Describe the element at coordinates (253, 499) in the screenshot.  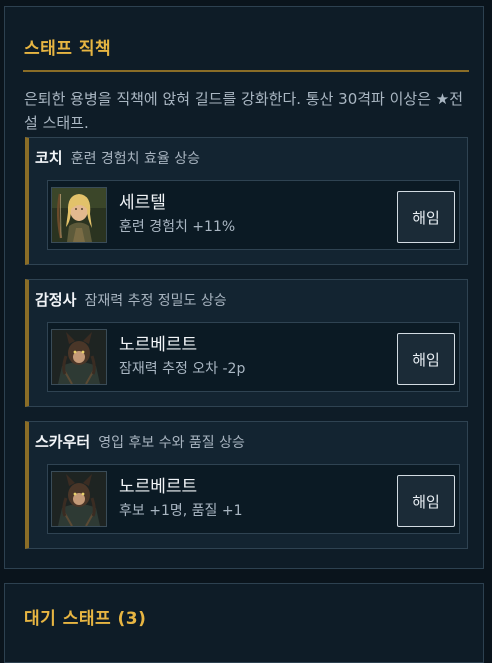
I see `assigned-staff-card: 노르베르트 후보 +1명, 품질 +1 해임` at that location.